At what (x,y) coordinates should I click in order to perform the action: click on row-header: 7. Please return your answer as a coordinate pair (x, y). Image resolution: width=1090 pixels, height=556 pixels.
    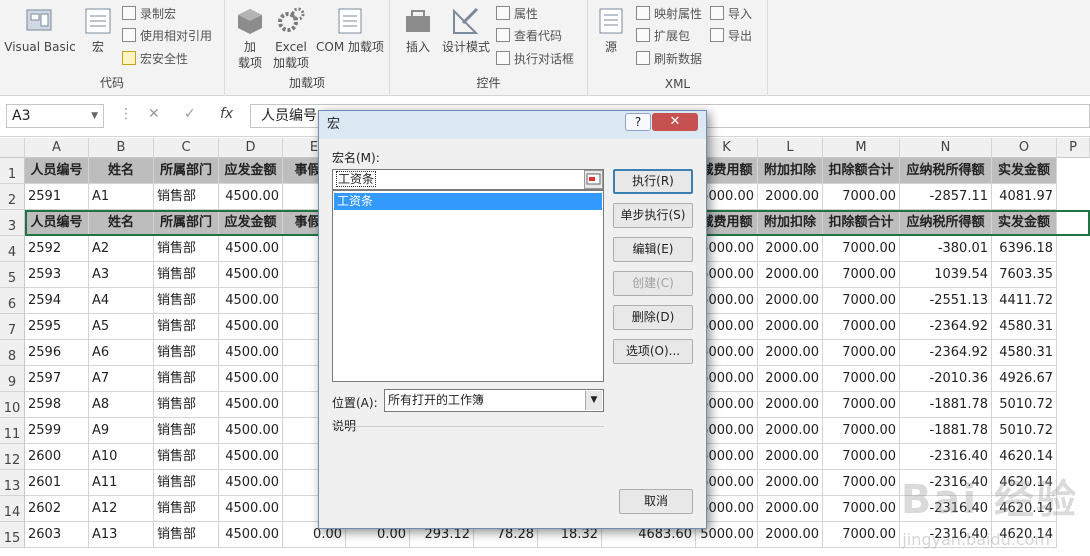
    Looking at the image, I should click on (12, 327).